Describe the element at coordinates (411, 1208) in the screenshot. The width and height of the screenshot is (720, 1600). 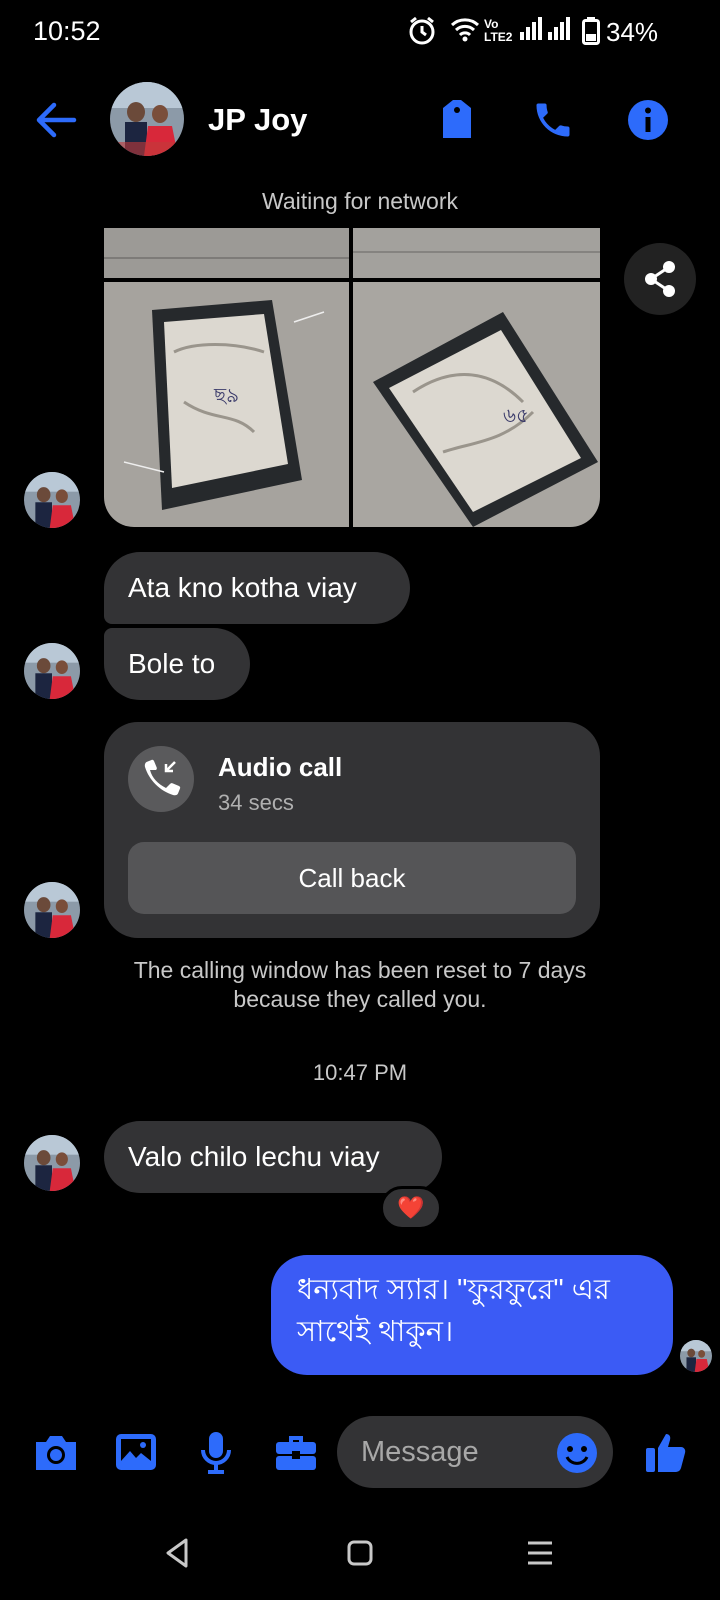
I see `heart-reaction: ❤️` at that location.